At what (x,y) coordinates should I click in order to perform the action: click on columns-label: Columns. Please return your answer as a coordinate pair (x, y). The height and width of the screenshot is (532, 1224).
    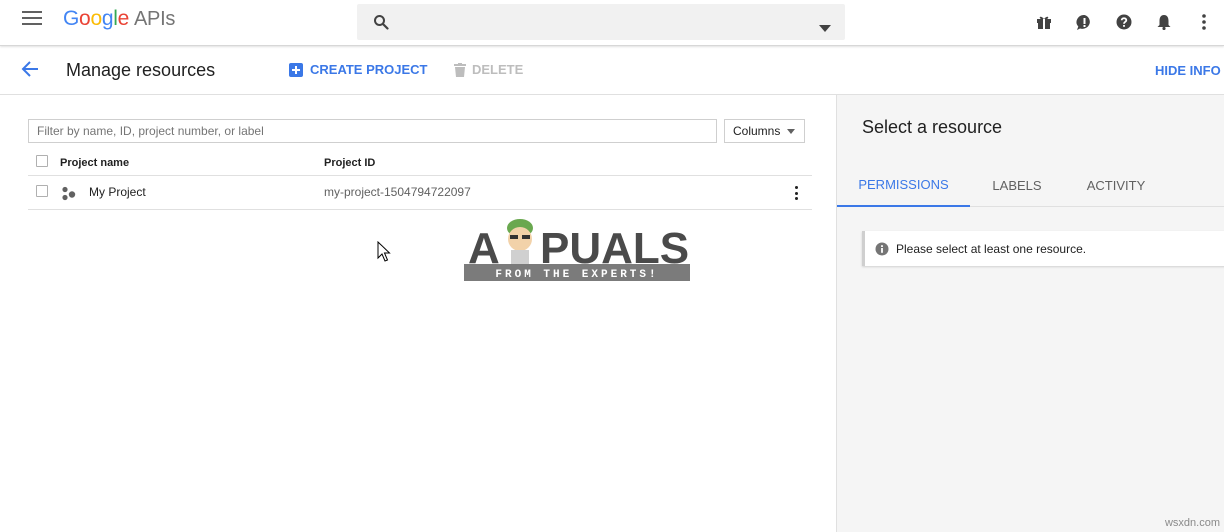
    Looking at the image, I should click on (757, 131).